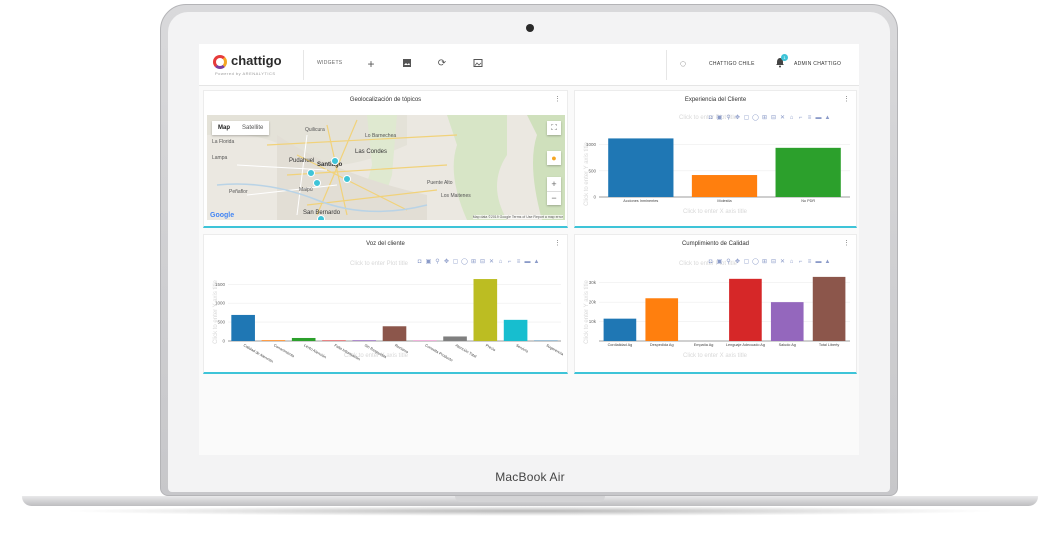  Describe the element at coordinates (724, 201) in the screenshot. I see `x-tick-label: Molestia` at that location.